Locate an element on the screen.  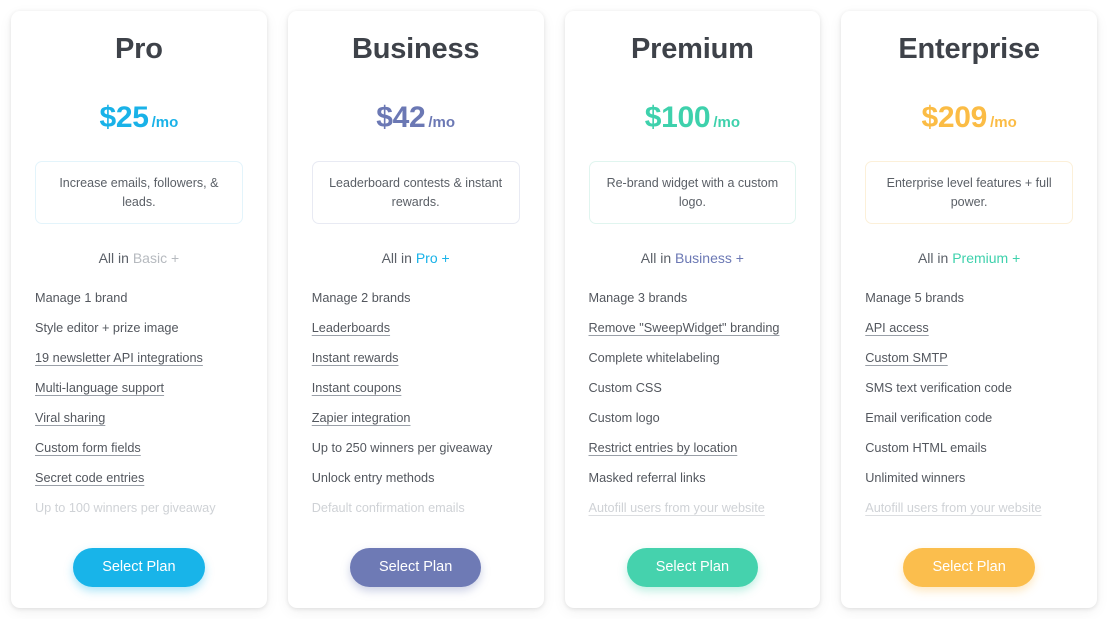
feature-item: Secret code entries is located at coordinates (139, 478).